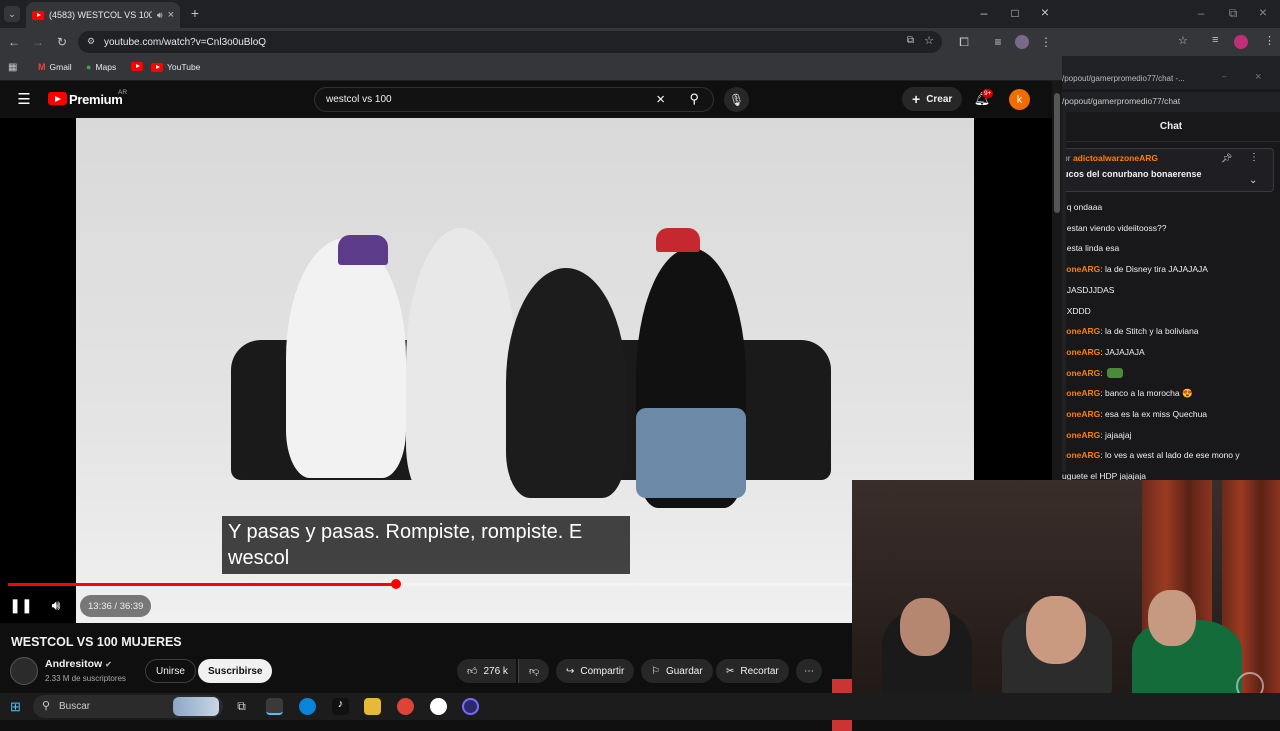 This screenshot has height=731, width=1280. I want to click on minimize-icon: –, so click(984, 13).